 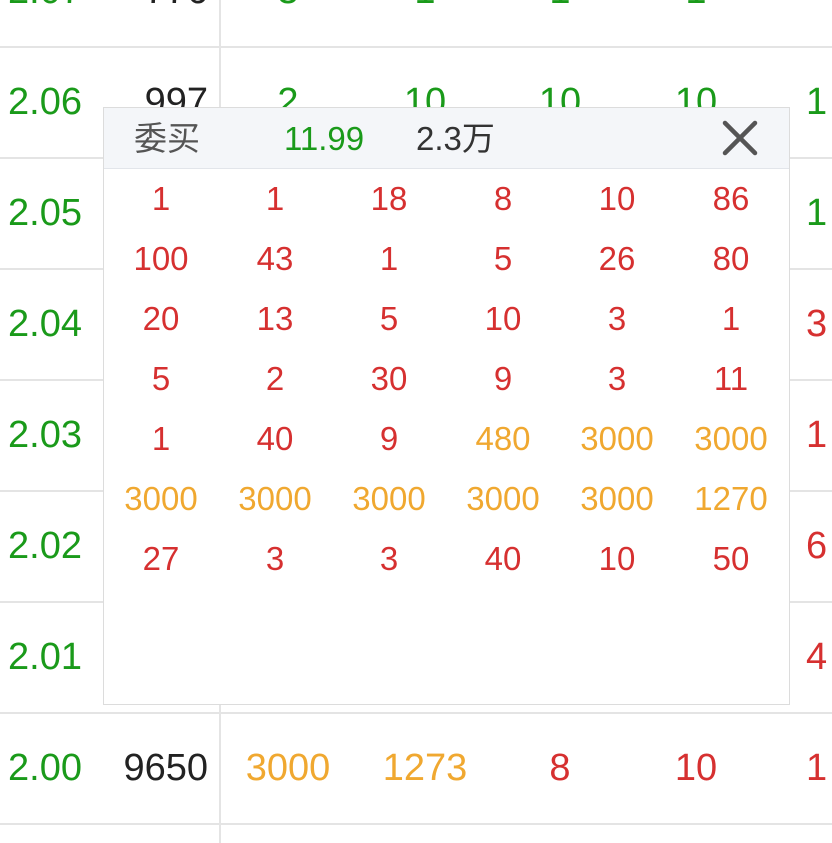 What do you see at coordinates (731, 498) in the screenshot?
I see `queue-order-size: 1270` at bounding box center [731, 498].